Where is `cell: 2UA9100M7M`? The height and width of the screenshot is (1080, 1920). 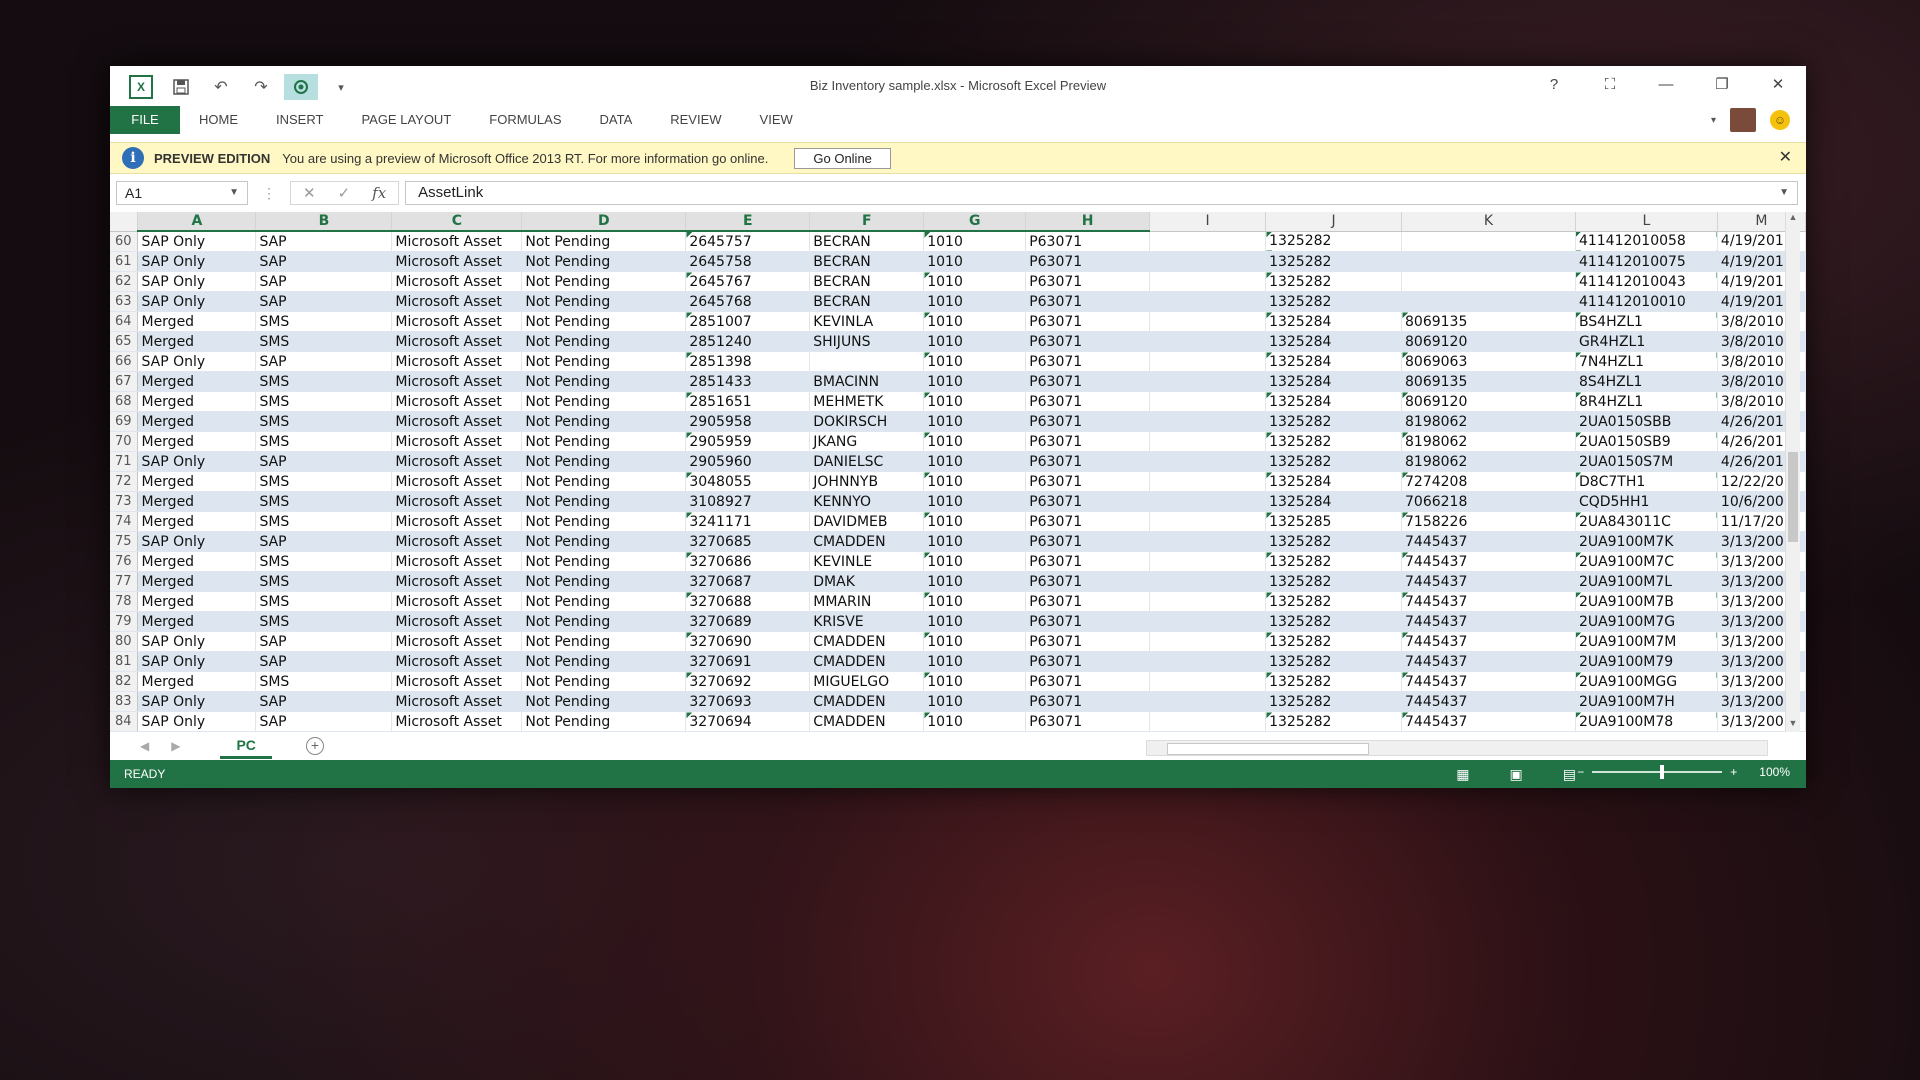 cell: 2UA9100M7M is located at coordinates (1646, 641).